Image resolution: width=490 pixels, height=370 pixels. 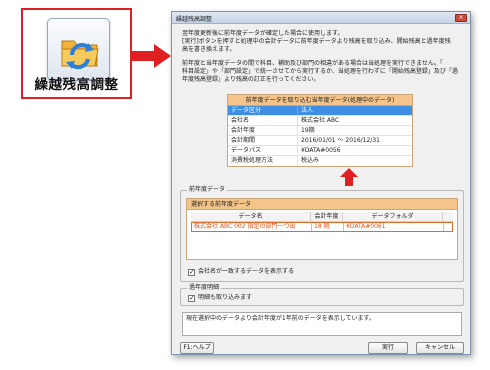 I want to click on match-company-checkbox: 会社名が一致するデータを表示する, so click(x=241, y=272).